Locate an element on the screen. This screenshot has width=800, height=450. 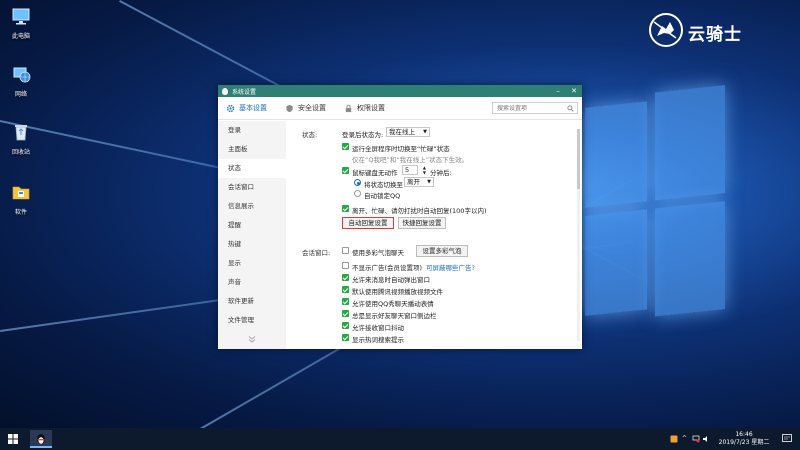
quick-reply-settings-button: 快捷回复设置 is located at coordinates (422, 223).